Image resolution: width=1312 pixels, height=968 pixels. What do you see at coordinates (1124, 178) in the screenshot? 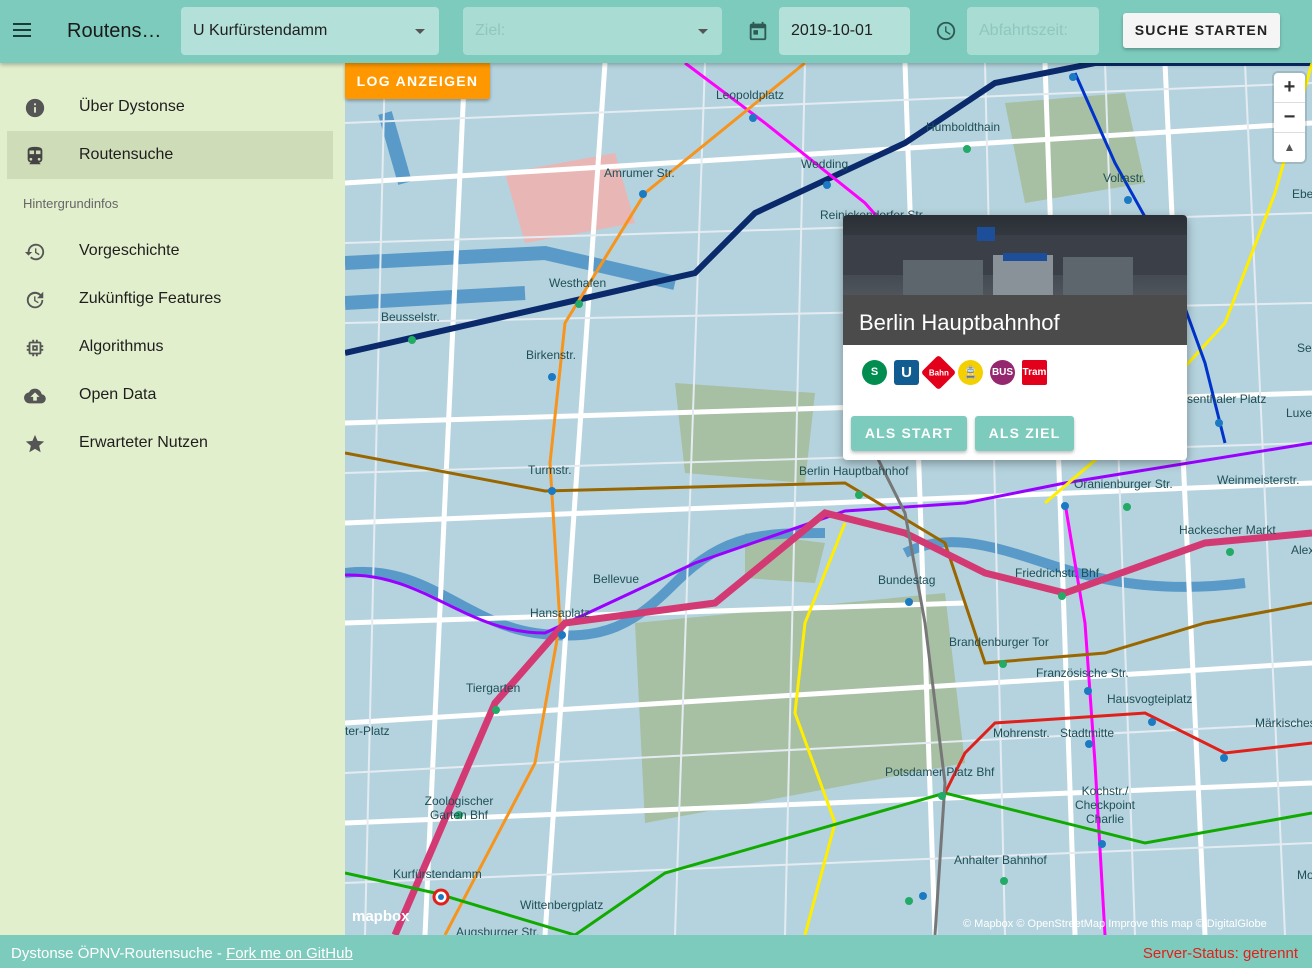
I see `map-label: Voltastr.` at bounding box center [1124, 178].